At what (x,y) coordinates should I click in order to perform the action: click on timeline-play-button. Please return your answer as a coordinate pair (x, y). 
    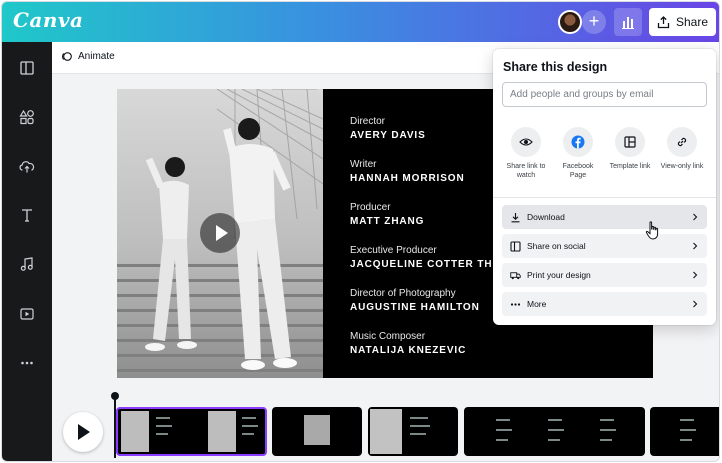
    Looking at the image, I should click on (83, 432).